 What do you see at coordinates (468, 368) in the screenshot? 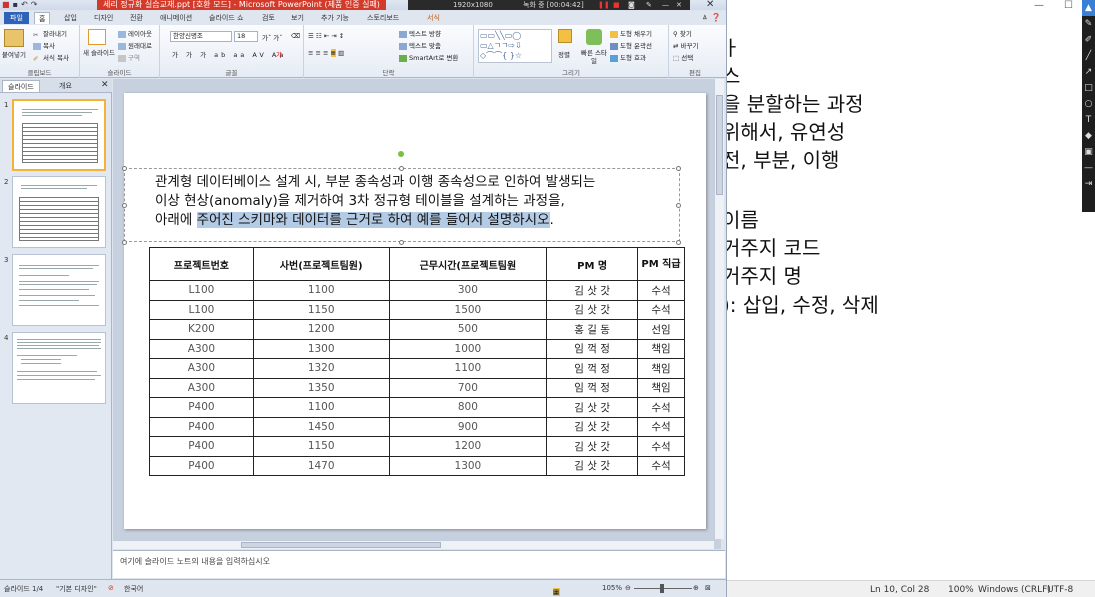
I see `work-hours-cell: 1100` at bounding box center [468, 368].